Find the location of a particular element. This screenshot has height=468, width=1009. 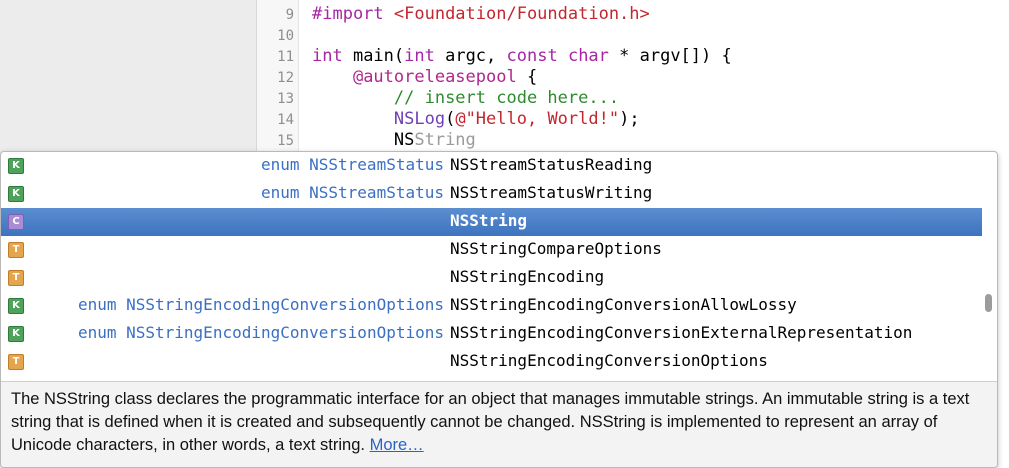

line-number: 11 is located at coordinates (285, 57).